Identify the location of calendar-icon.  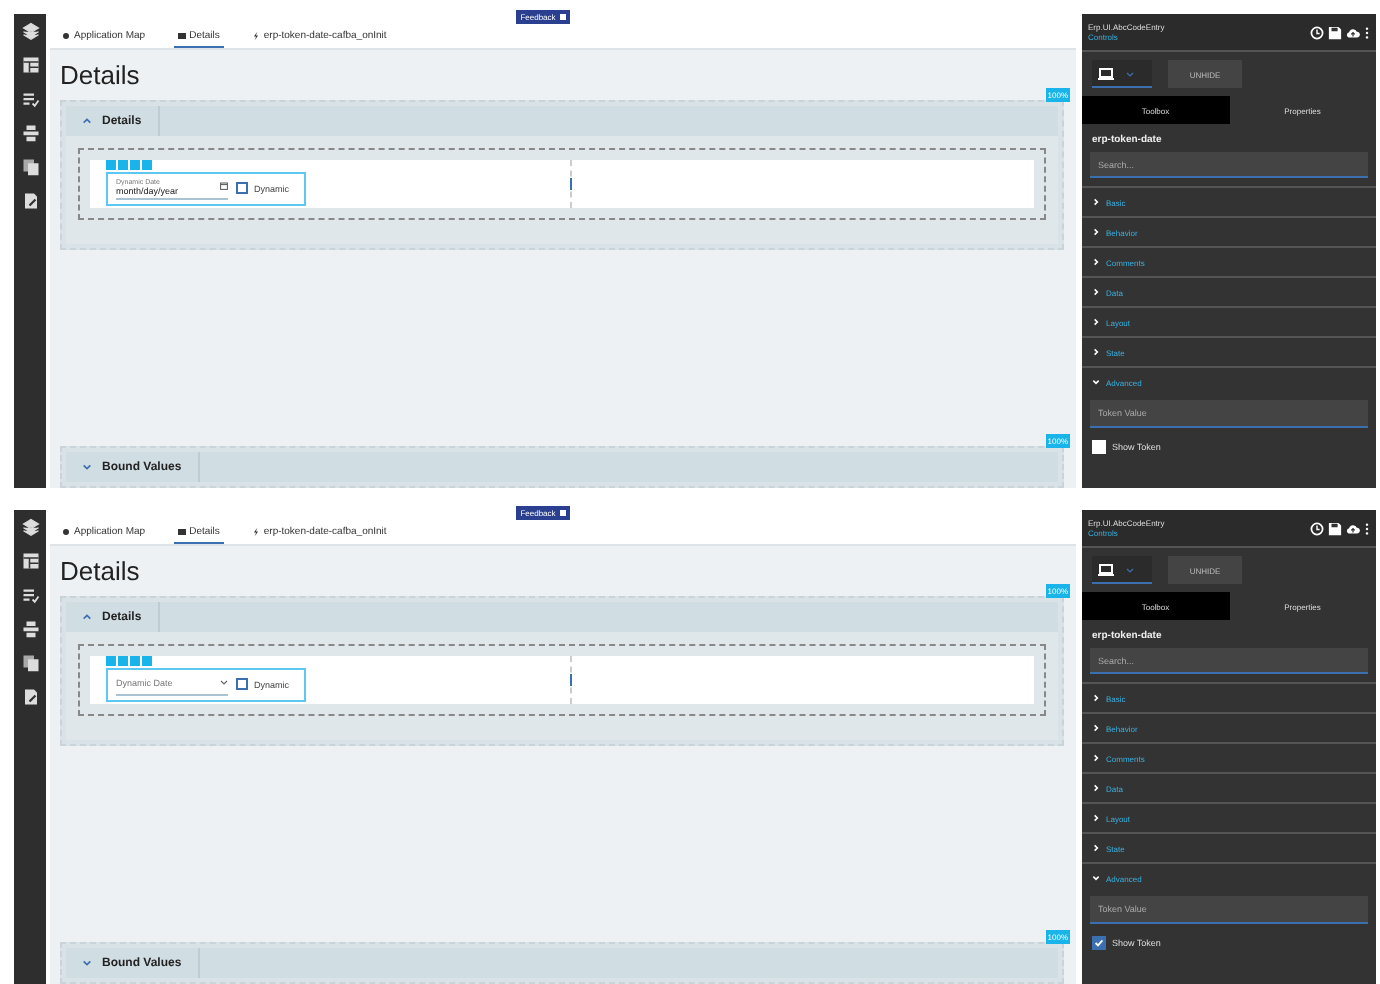
(224, 186).